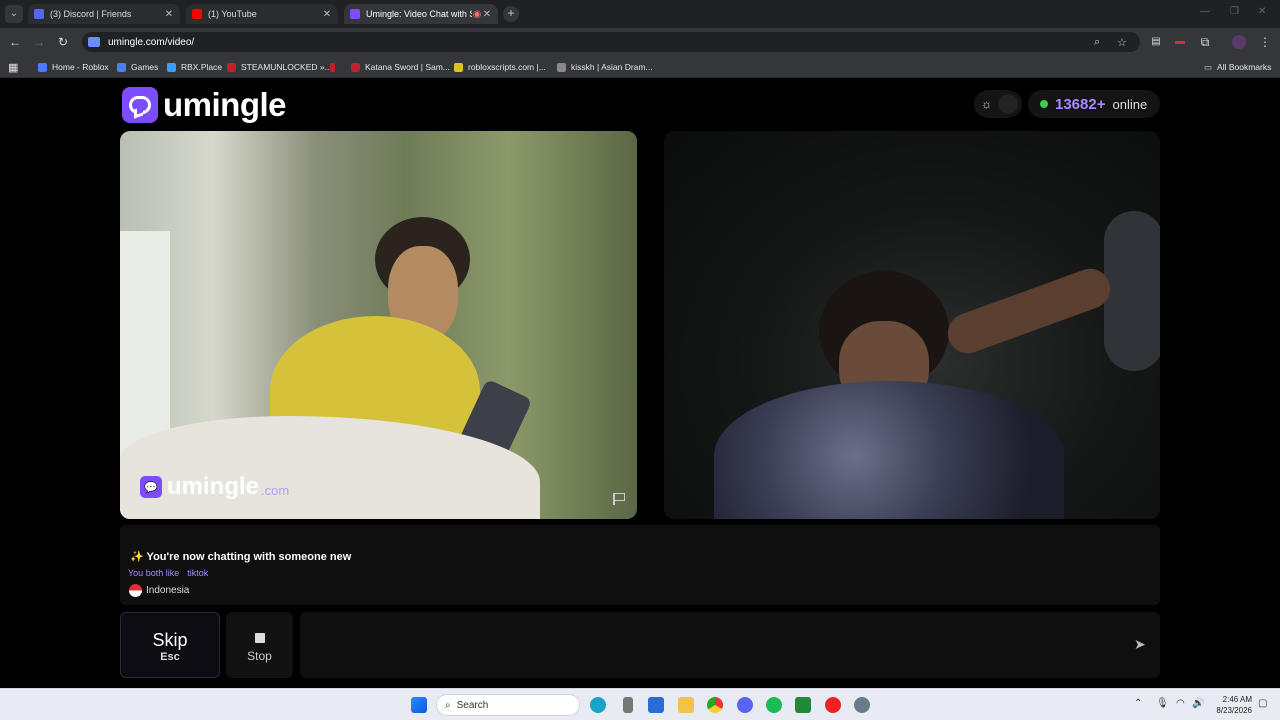 The height and width of the screenshot is (720, 1280). What do you see at coordinates (202, 67) in the screenshot?
I see `bookmark-label: RBX.Place` at bounding box center [202, 67].